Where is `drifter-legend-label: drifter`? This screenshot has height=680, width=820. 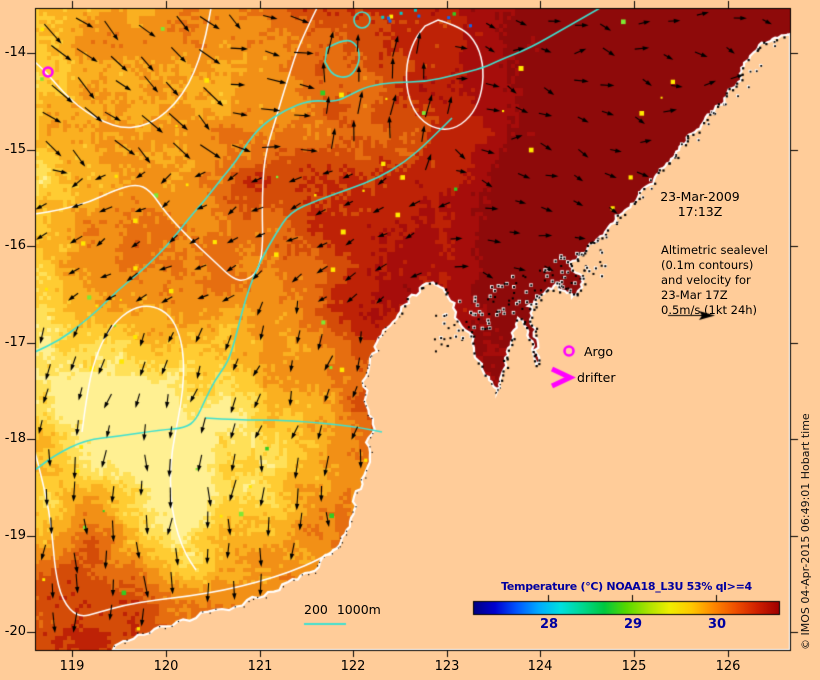
drifter-legend-label: drifter is located at coordinates (596, 377).